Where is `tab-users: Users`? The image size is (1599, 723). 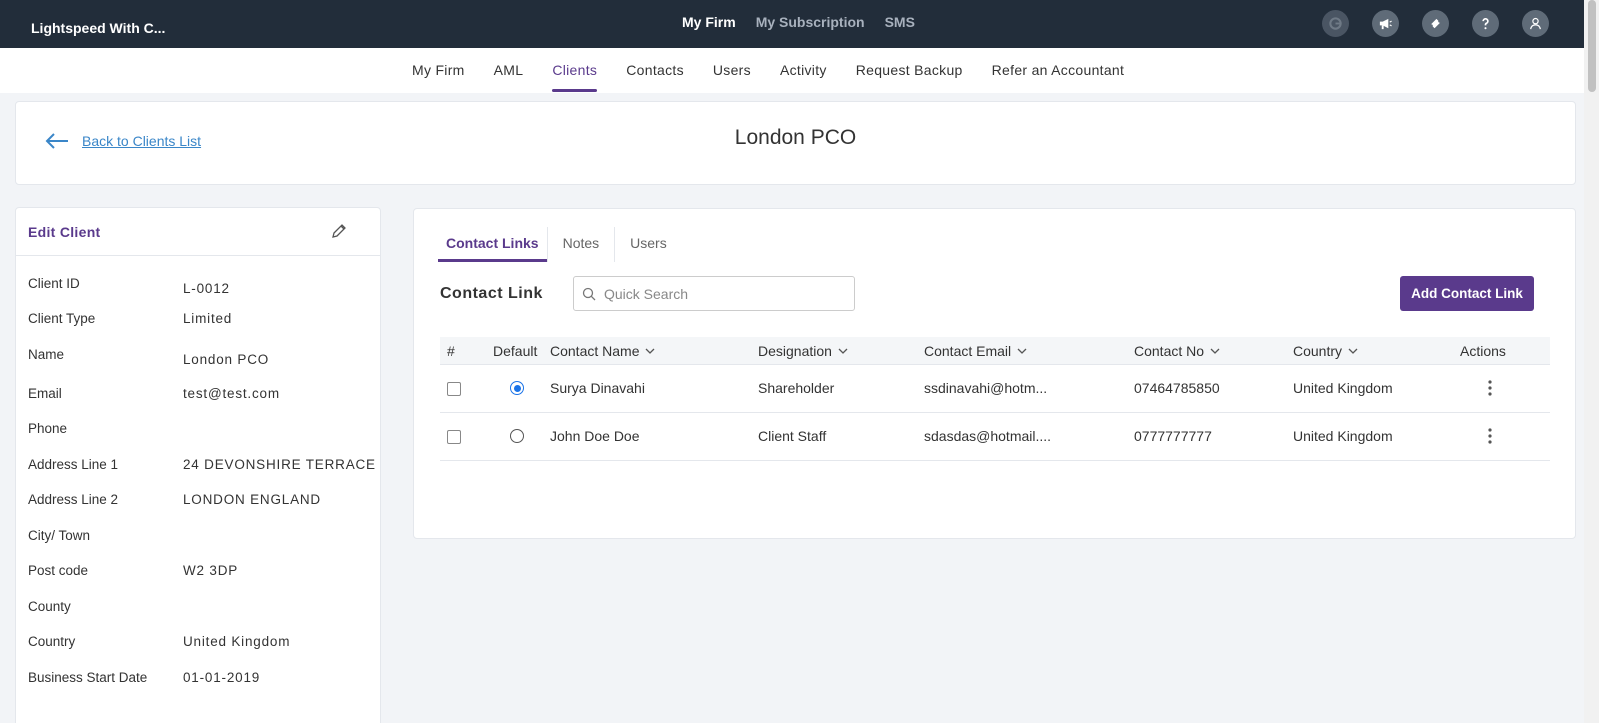
tab-users: Users is located at coordinates (648, 244).